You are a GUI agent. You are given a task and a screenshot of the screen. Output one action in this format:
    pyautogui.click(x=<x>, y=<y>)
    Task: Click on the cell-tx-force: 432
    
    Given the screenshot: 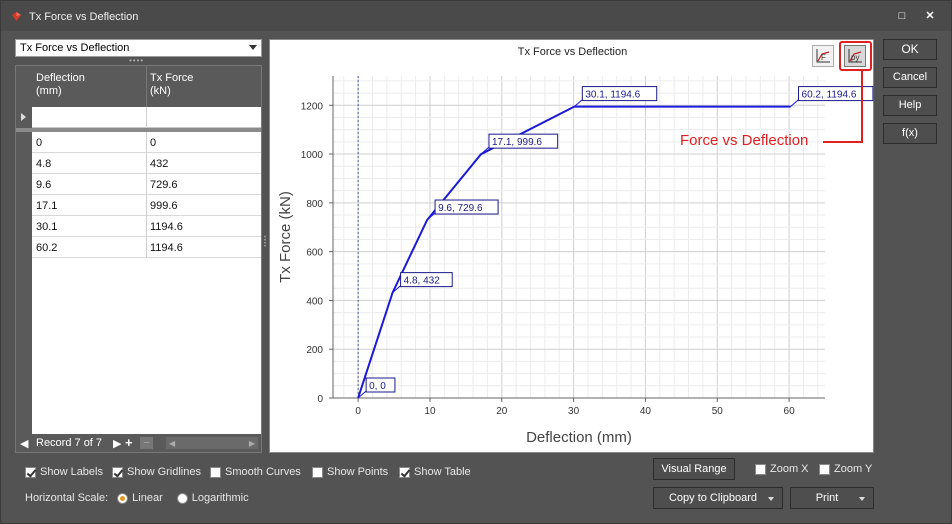 What is the action you would take?
    pyautogui.click(x=159, y=164)
    